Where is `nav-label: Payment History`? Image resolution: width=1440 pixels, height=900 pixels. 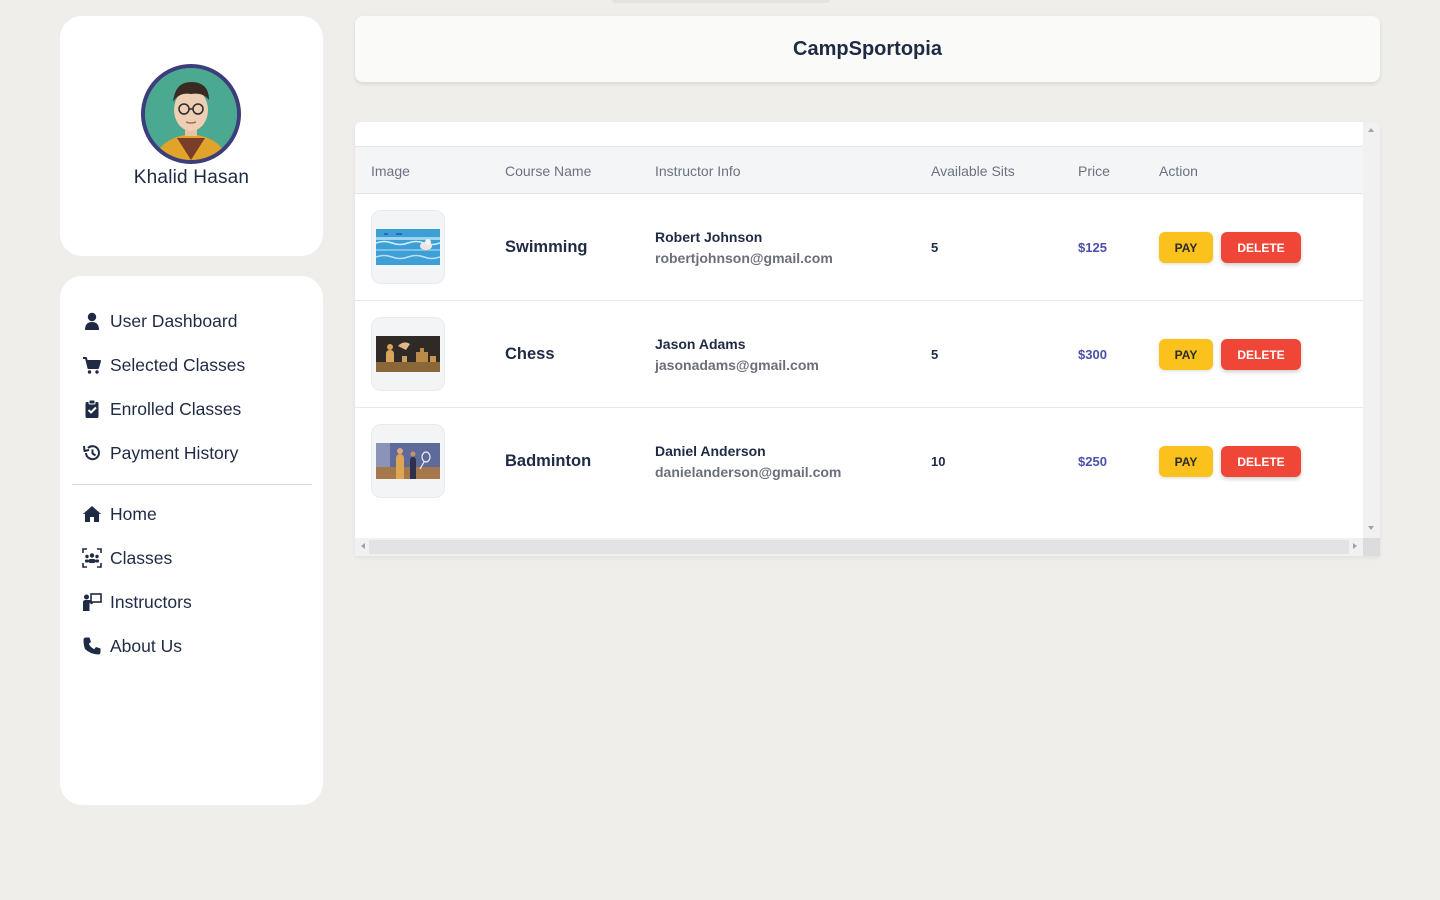
nav-label: Payment History is located at coordinates (174, 452).